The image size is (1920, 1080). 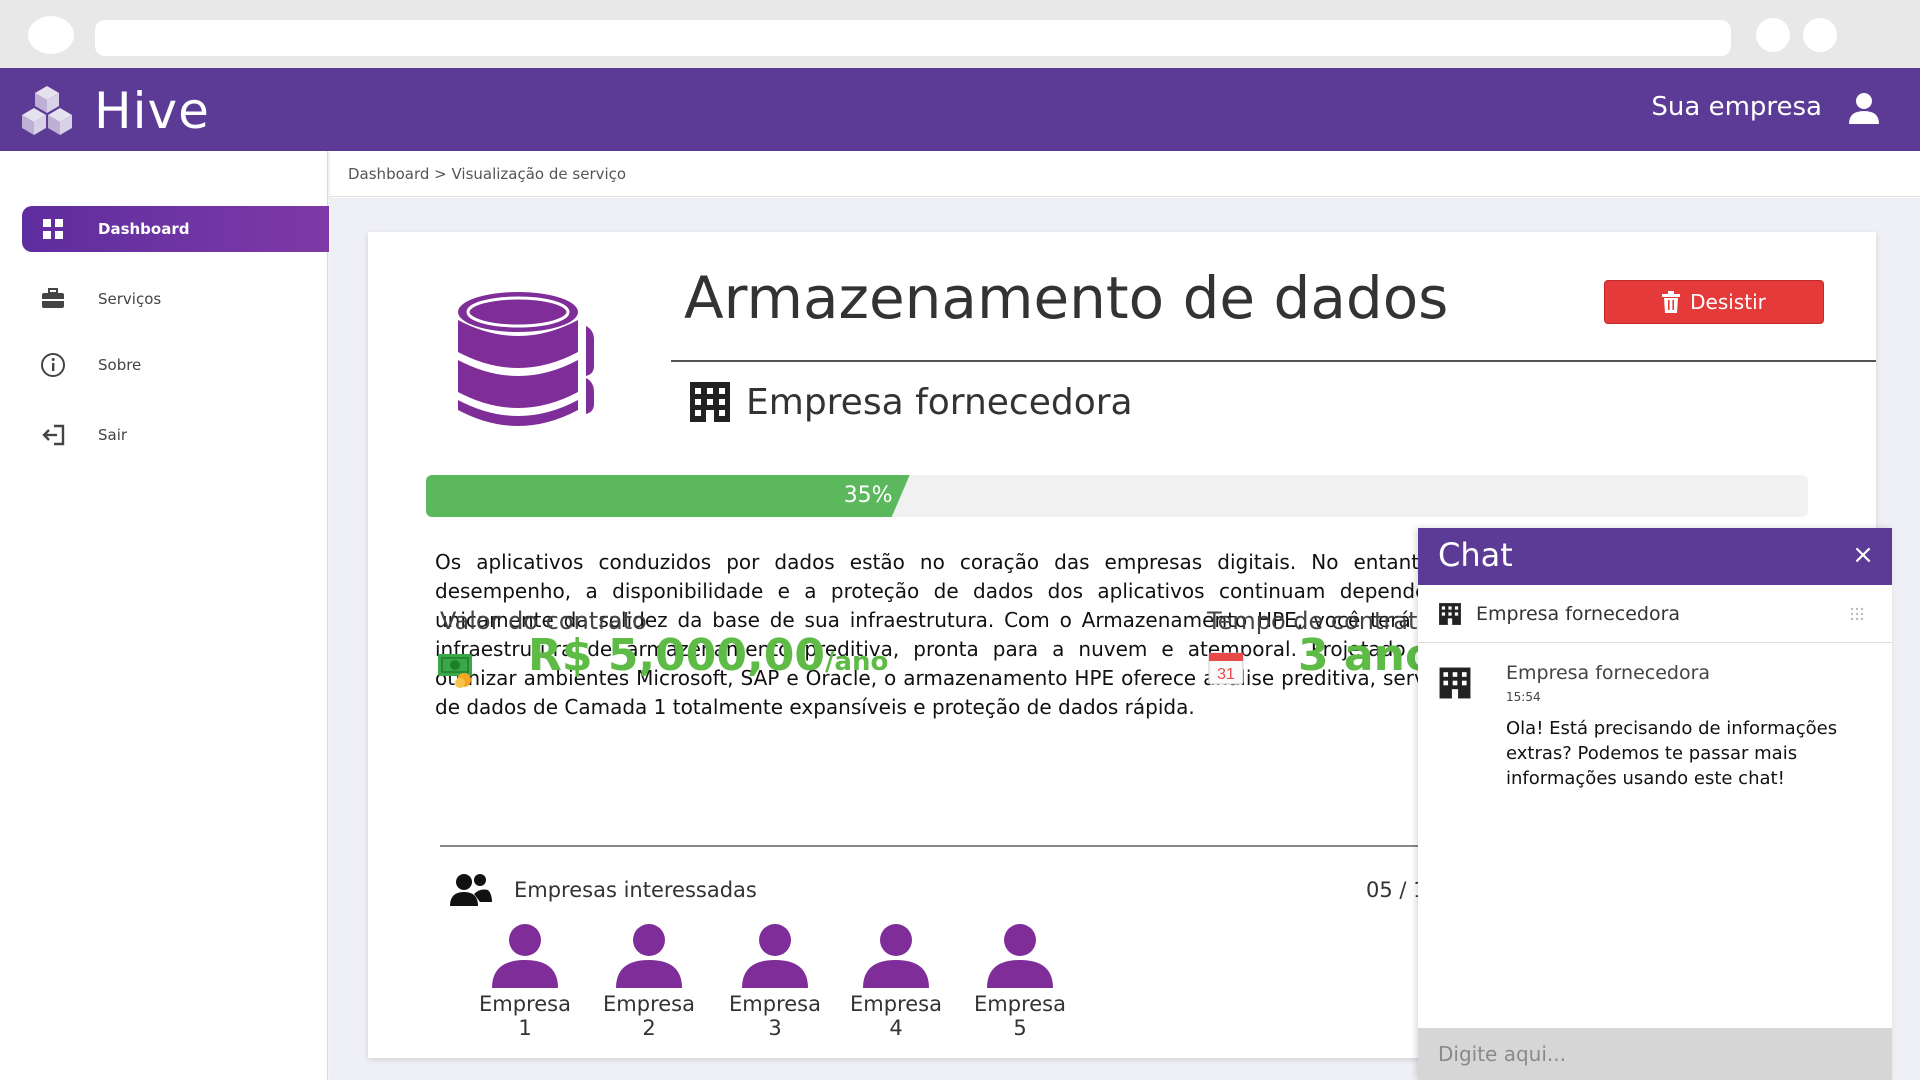 What do you see at coordinates (525, 1016) in the screenshot?
I see `company-name: Empresa 1` at bounding box center [525, 1016].